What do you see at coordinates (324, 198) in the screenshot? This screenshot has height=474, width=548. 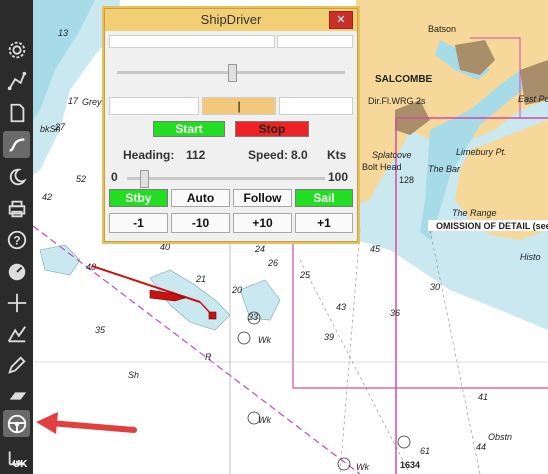 I see `sail-button: Sail` at bounding box center [324, 198].